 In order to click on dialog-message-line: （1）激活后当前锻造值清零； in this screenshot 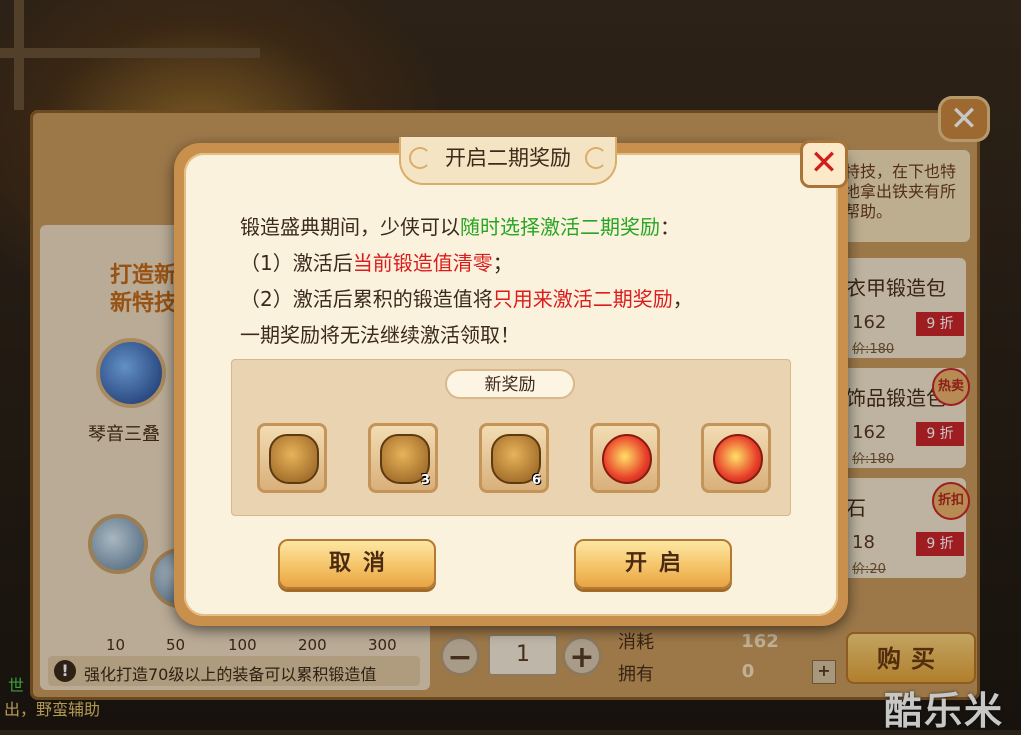, I will do `click(376, 261)`.